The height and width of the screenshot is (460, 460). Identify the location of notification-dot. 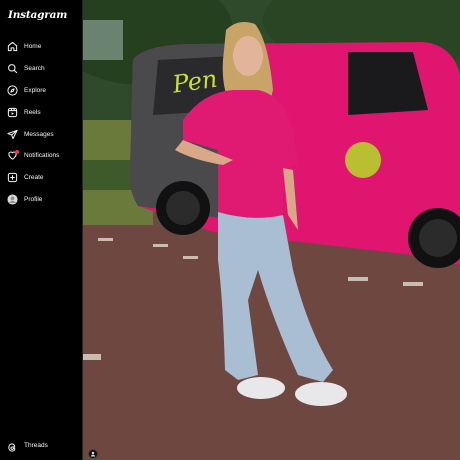
(17, 152).